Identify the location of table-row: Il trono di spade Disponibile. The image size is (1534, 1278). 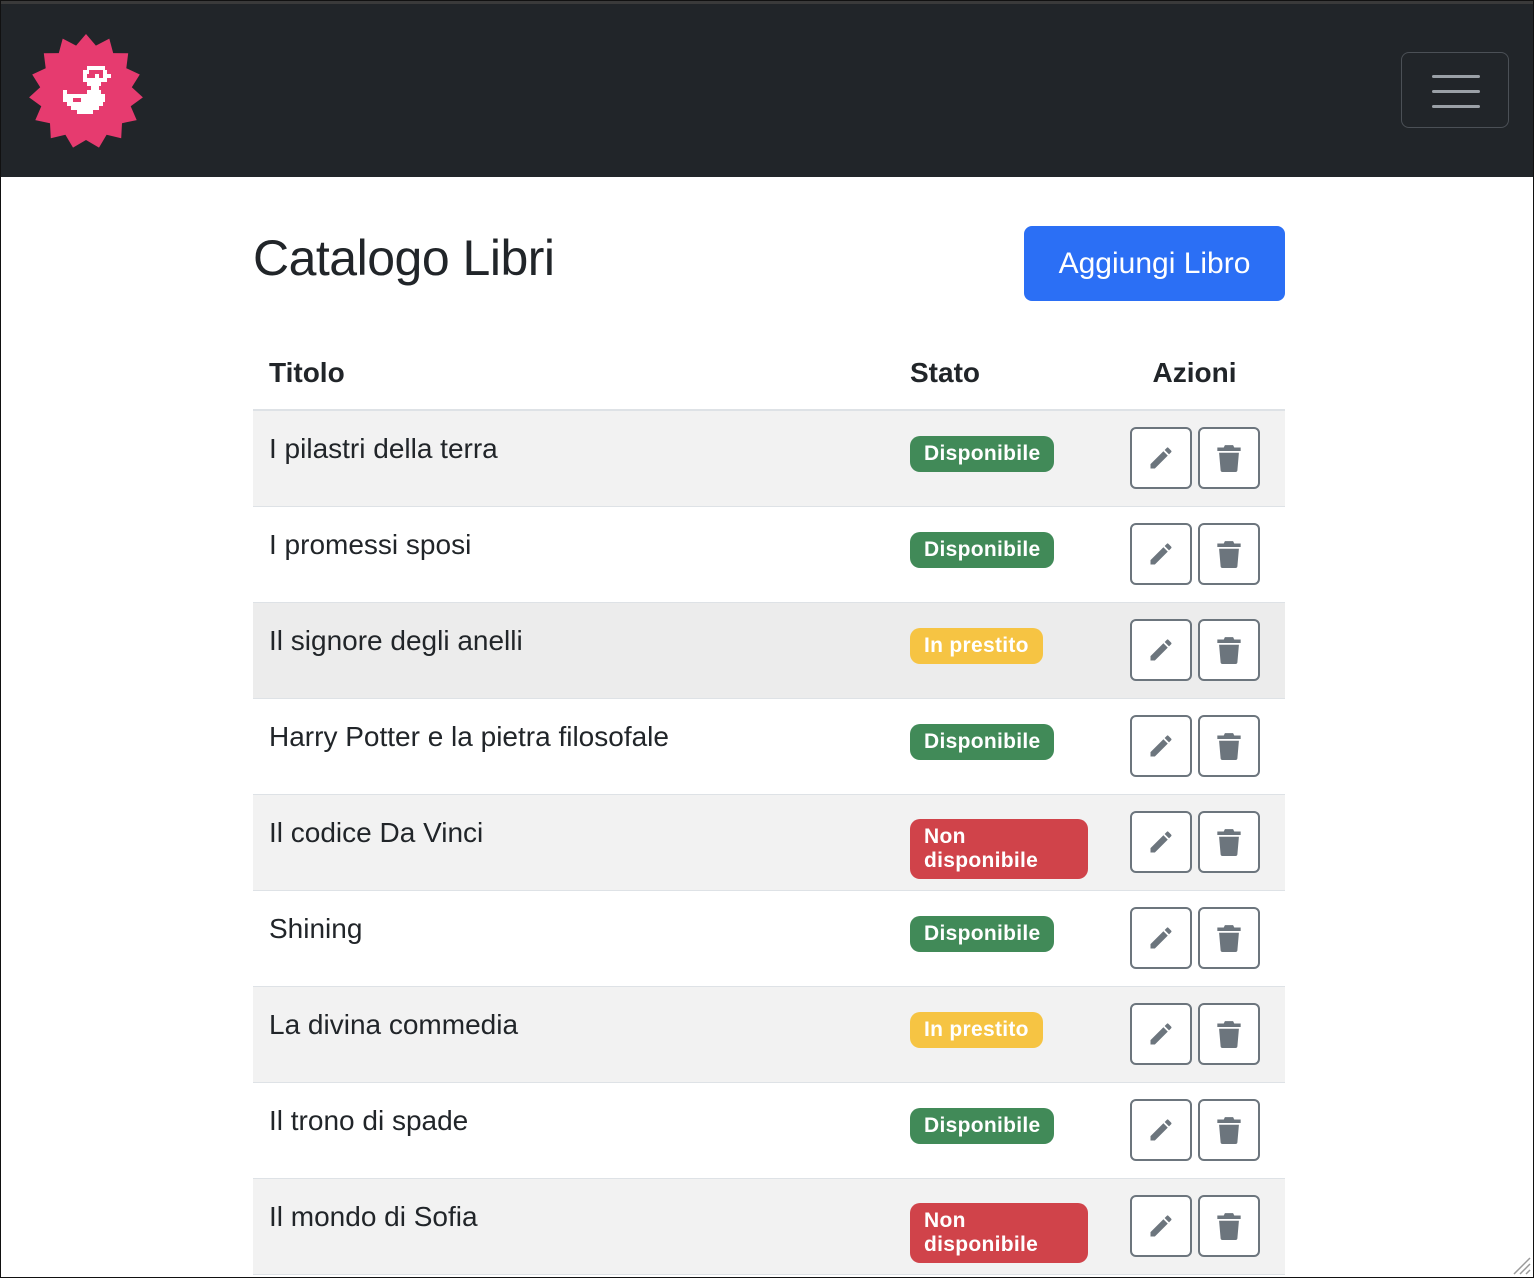
(769, 1130).